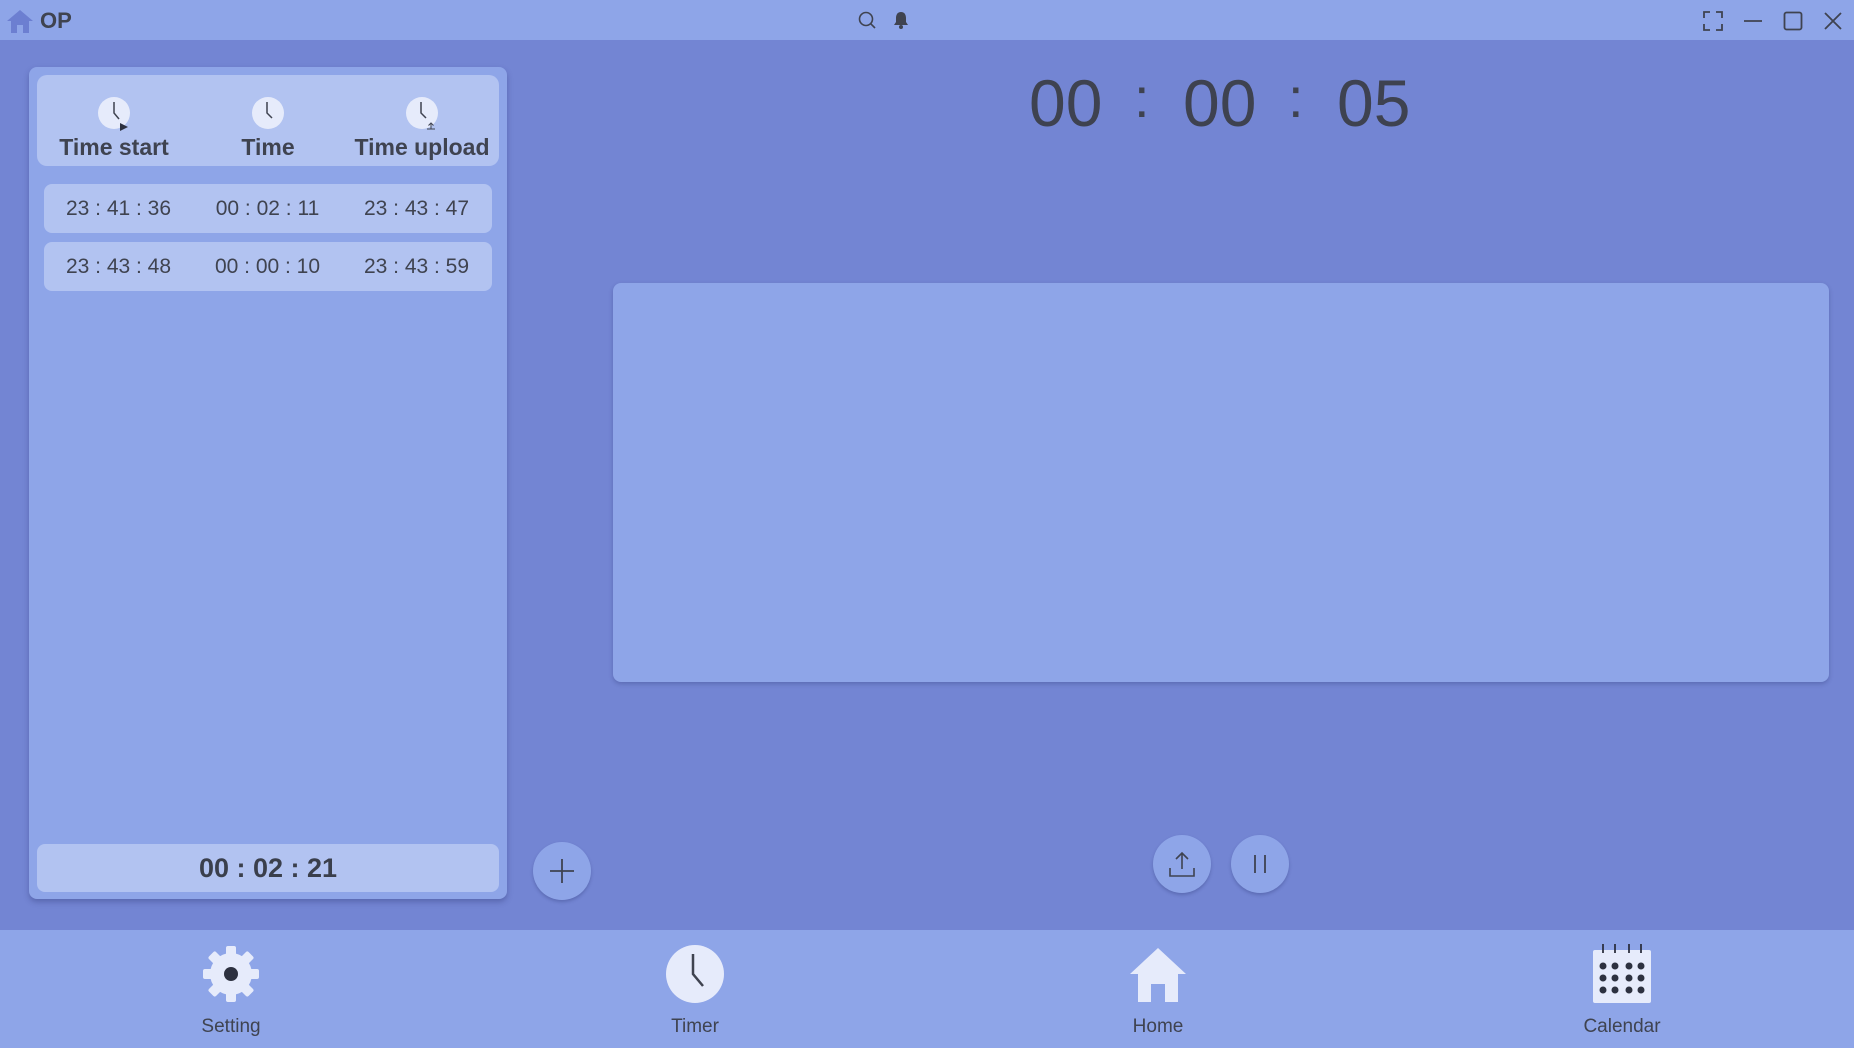 The height and width of the screenshot is (1048, 1854). I want to click on time-start-value: 23 : 41 : 36, so click(118, 208).